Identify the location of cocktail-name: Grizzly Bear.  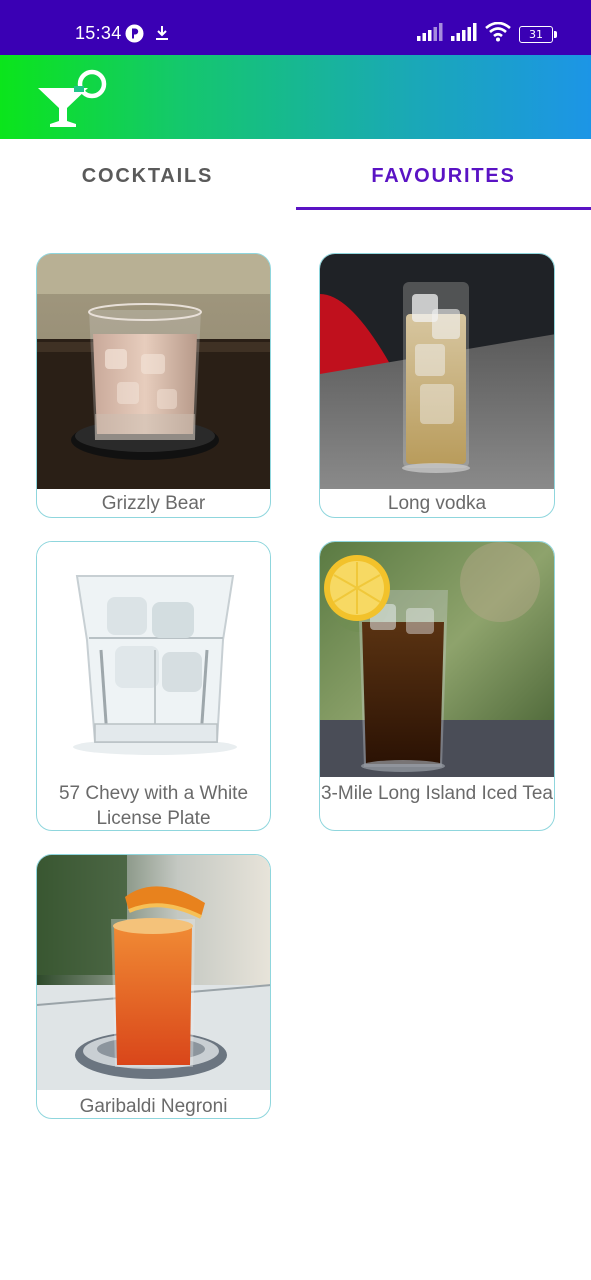
(153, 503).